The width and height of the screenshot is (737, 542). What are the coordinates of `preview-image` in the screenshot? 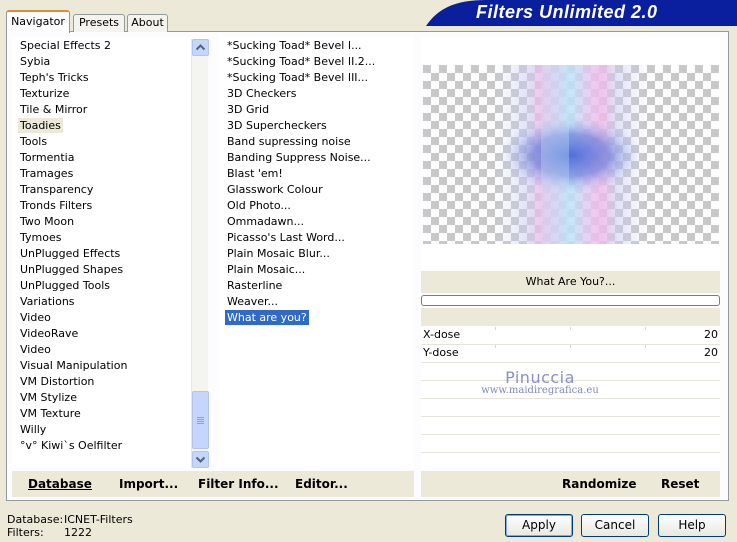 It's located at (571, 154).